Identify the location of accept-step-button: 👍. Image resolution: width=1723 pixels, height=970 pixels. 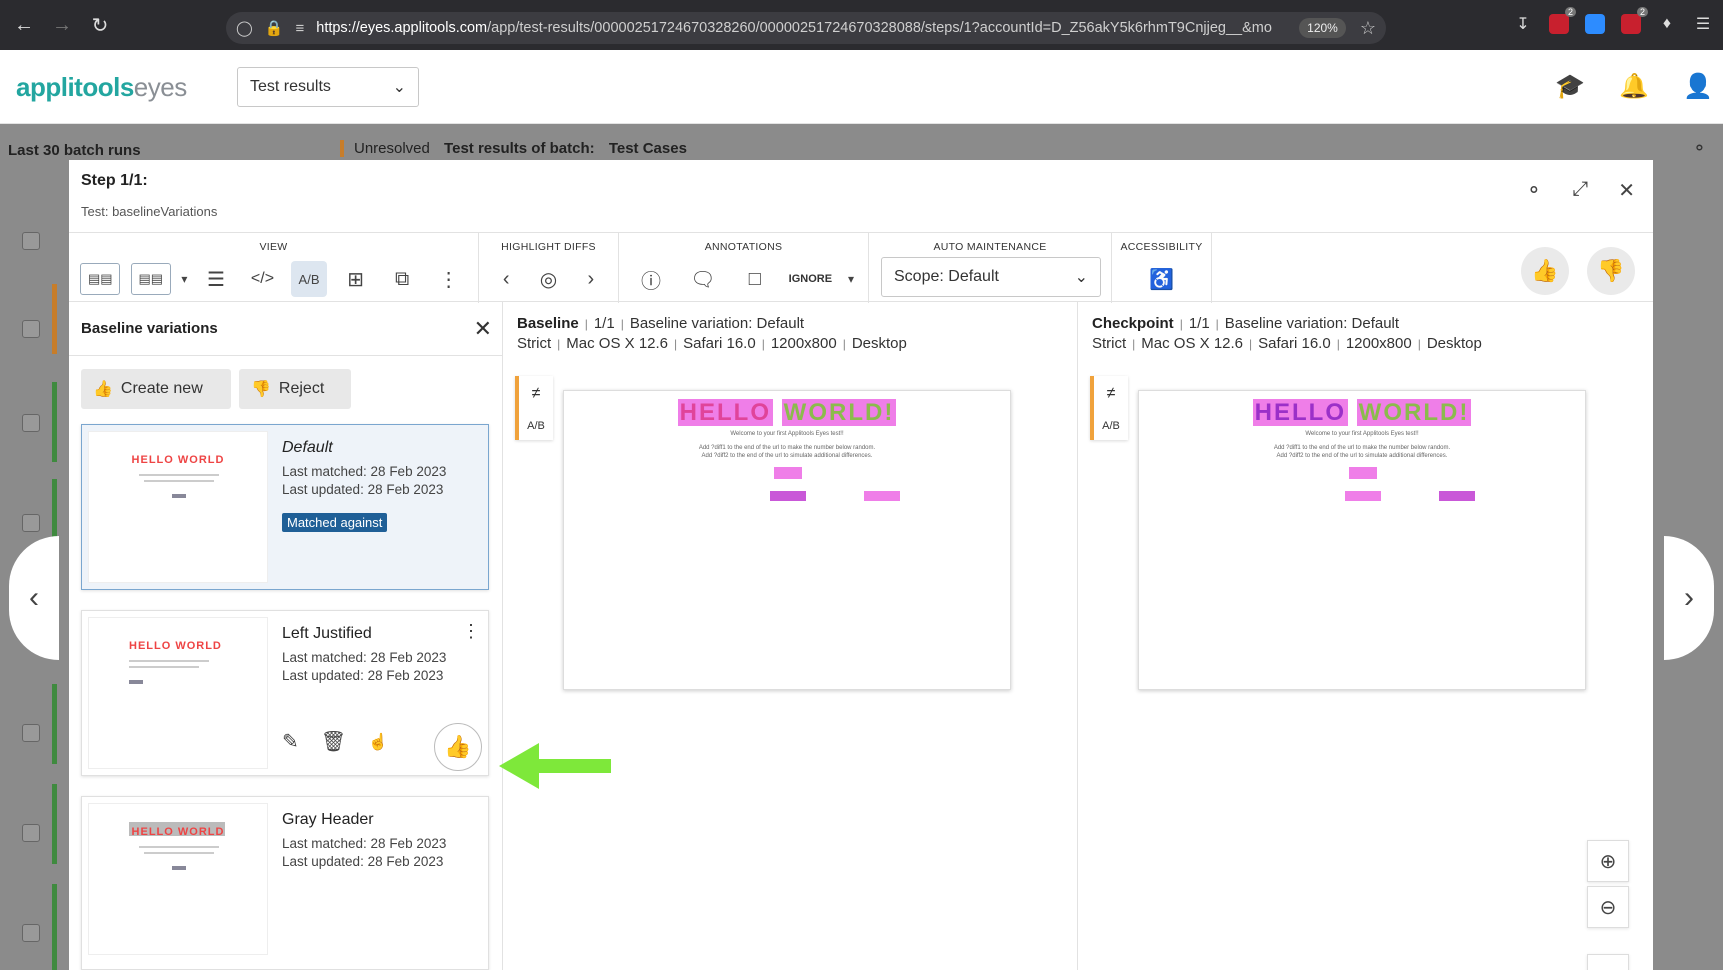
(1545, 271).